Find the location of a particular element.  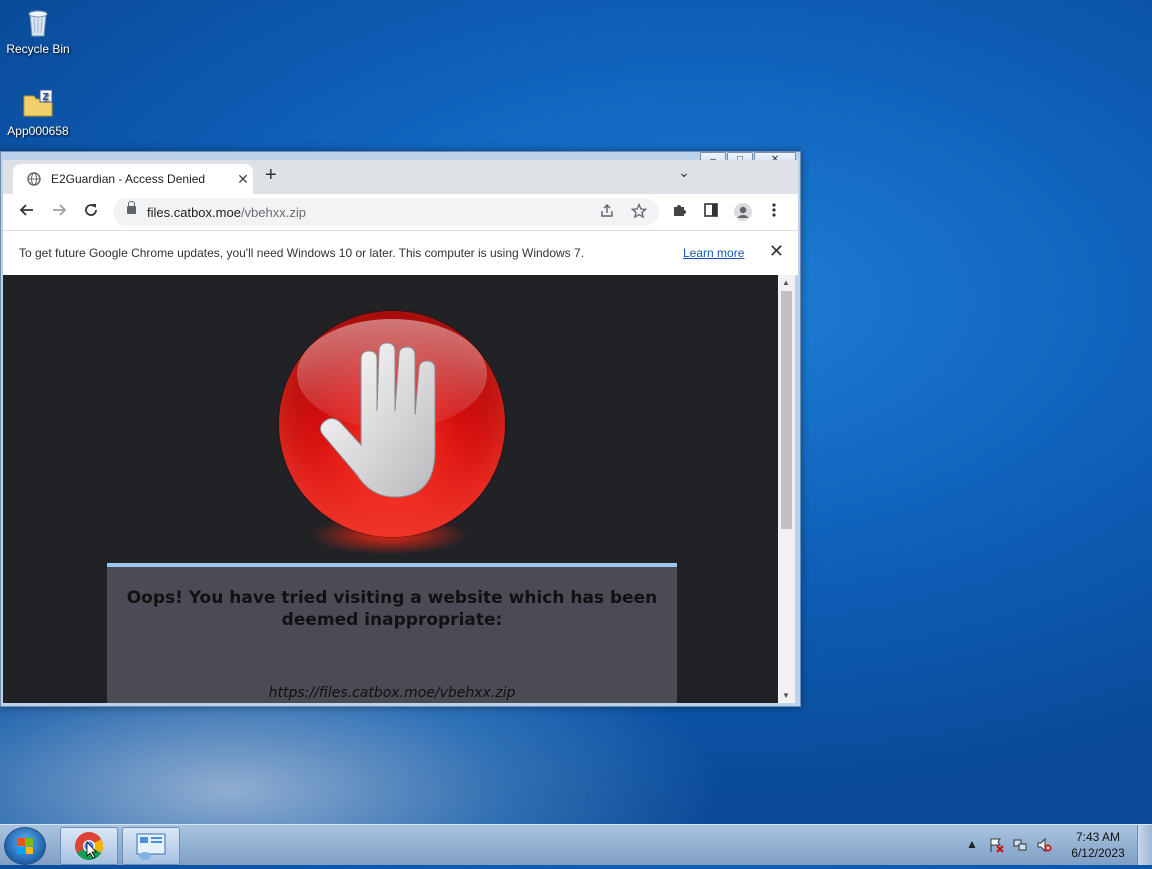

start-button is located at coordinates (25, 846).